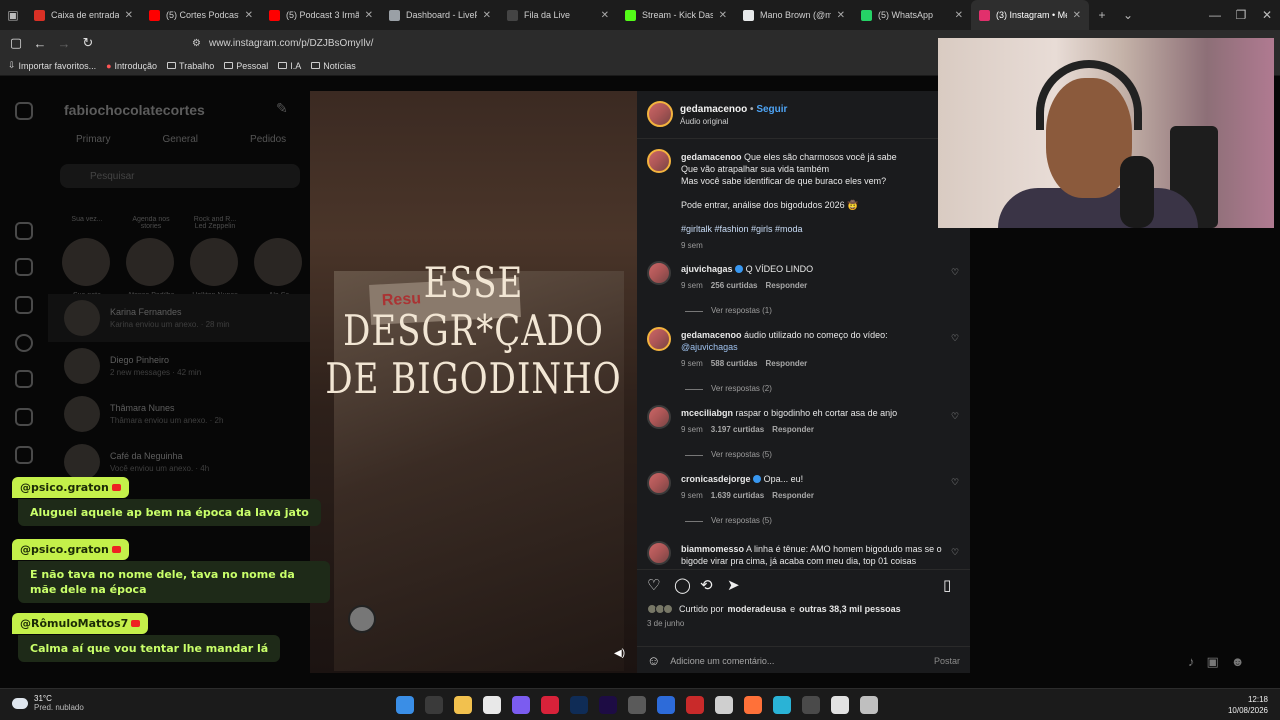 The width and height of the screenshot is (1280, 720). I want to click on messages-icon, so click(24, 305).